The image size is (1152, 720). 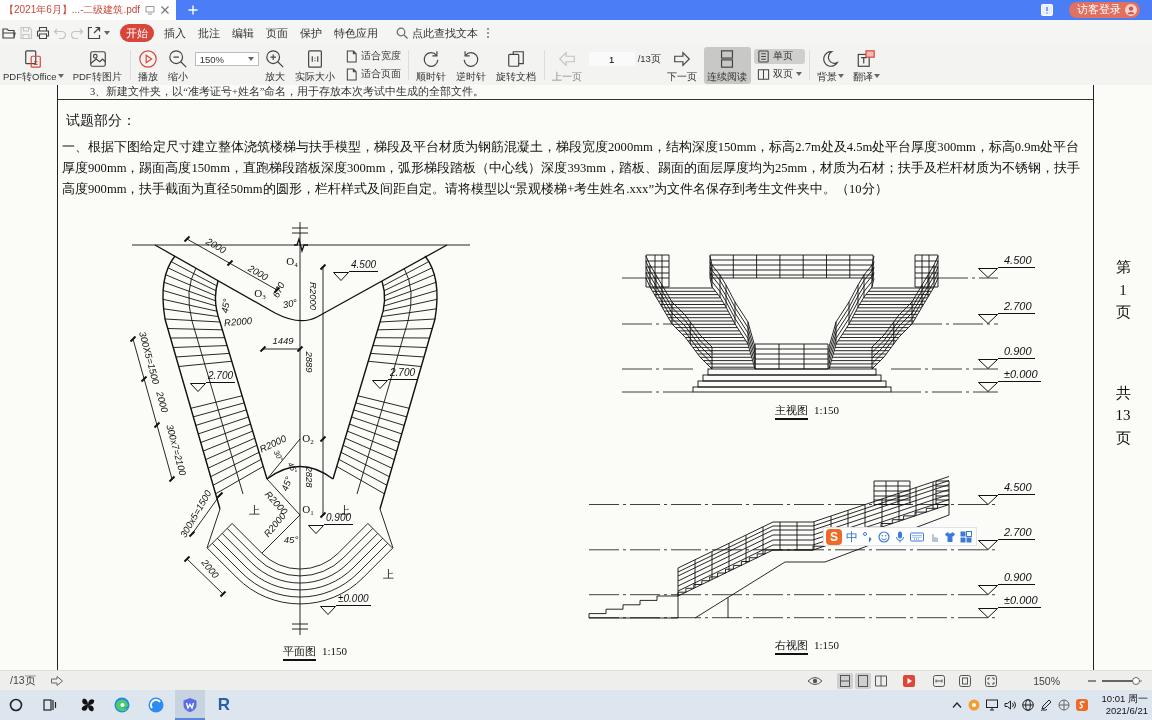 What do you see at coordinates (448, 32) in the screenshot?
I see `search-field: 点此查找文本` at bounding box center [448, 32].